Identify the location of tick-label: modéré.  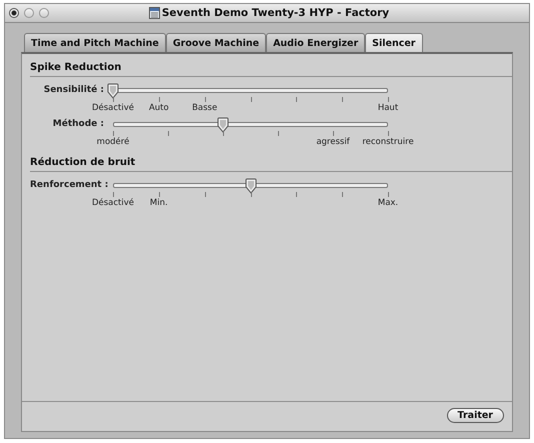
(113, 142).